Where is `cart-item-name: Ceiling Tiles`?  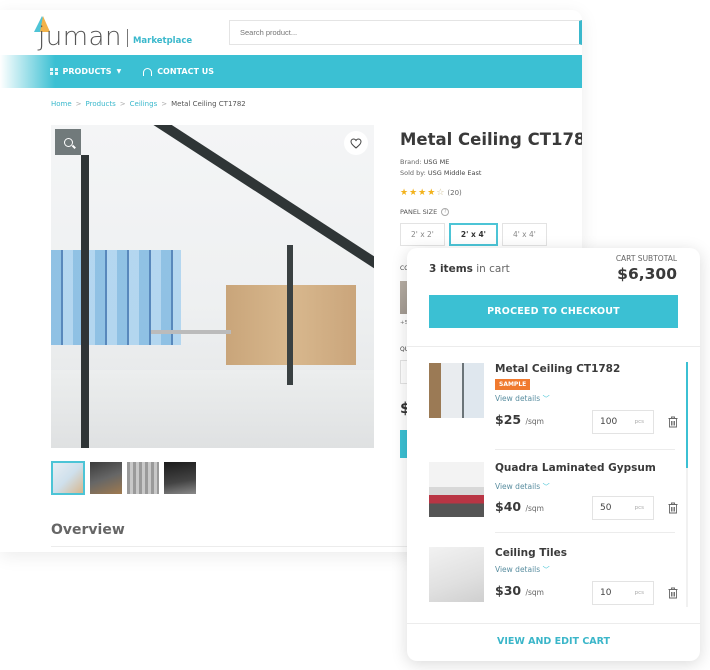
cart-item-name: Ceiling Tiles is located at coordinates (531, 553).